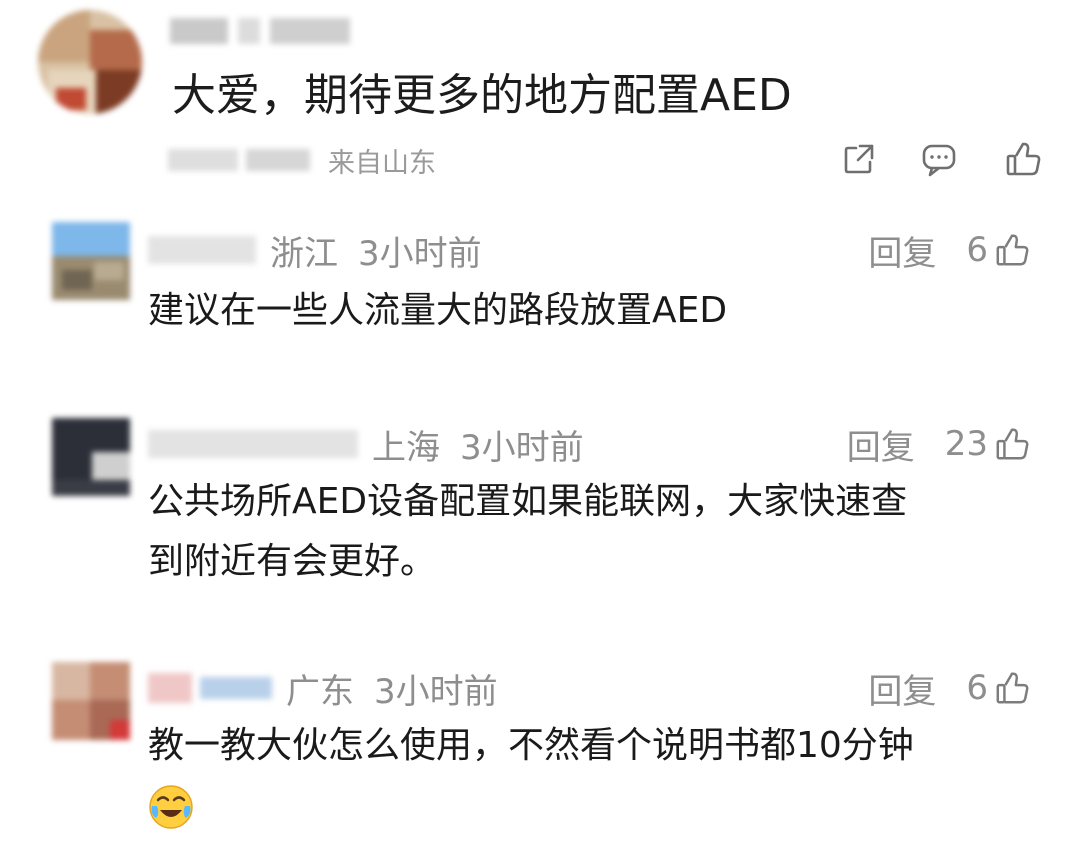 The image size is (1080, 861). Describe the element at coordinates (859, 159) in the screenshot. I see `share-icon` at that location.